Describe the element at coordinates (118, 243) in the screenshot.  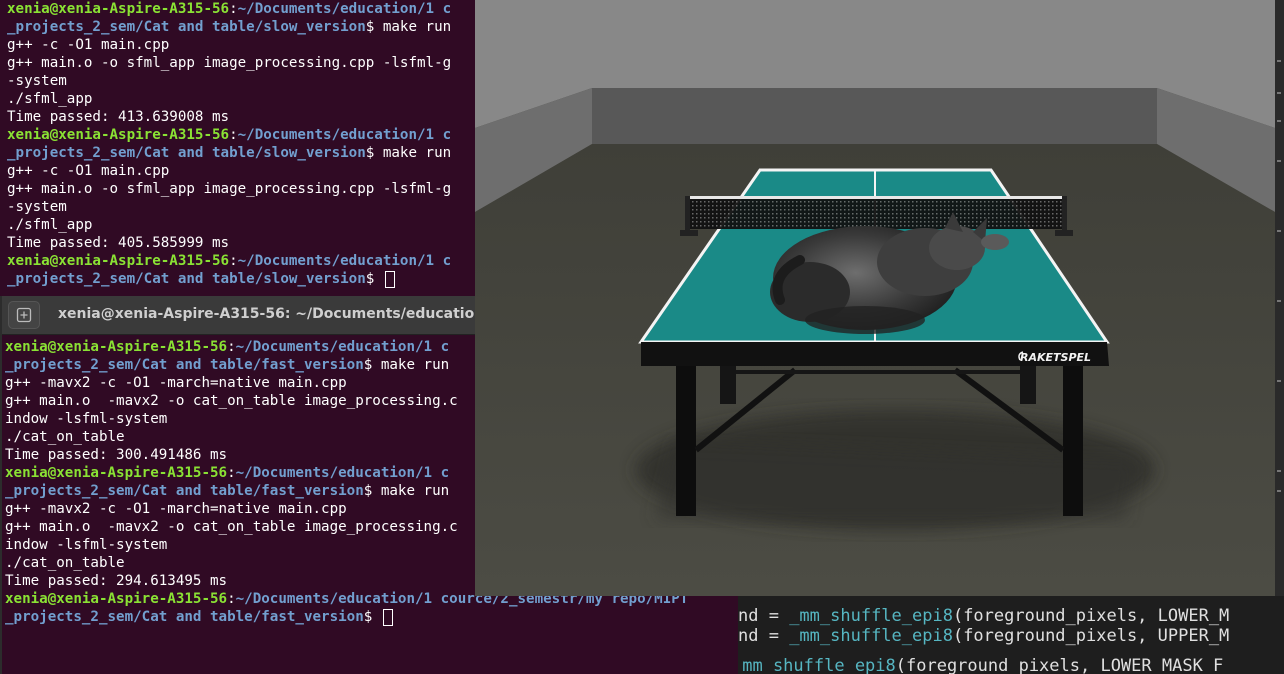
I see `output-text: Time passed: 405.585999 ms` at that location.